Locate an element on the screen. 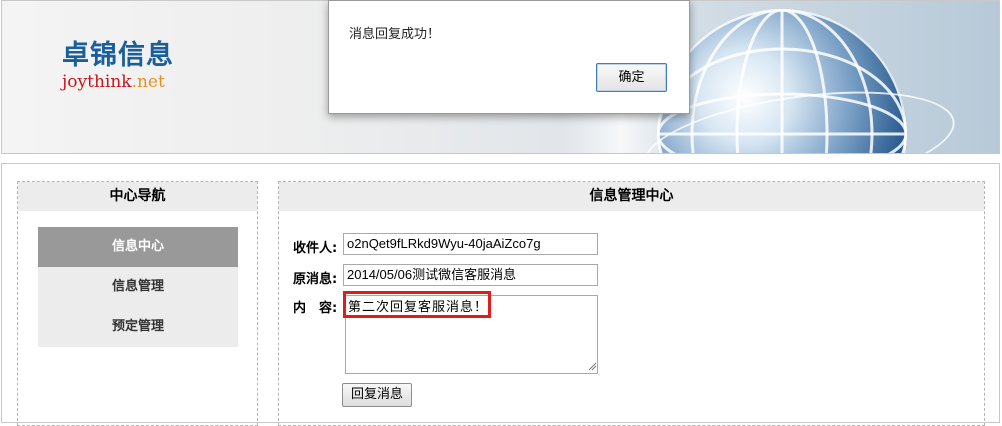 The height and width of the screenshot is (426, 1002). logo-domain-name: joythink is located at coordinates (97, 82).